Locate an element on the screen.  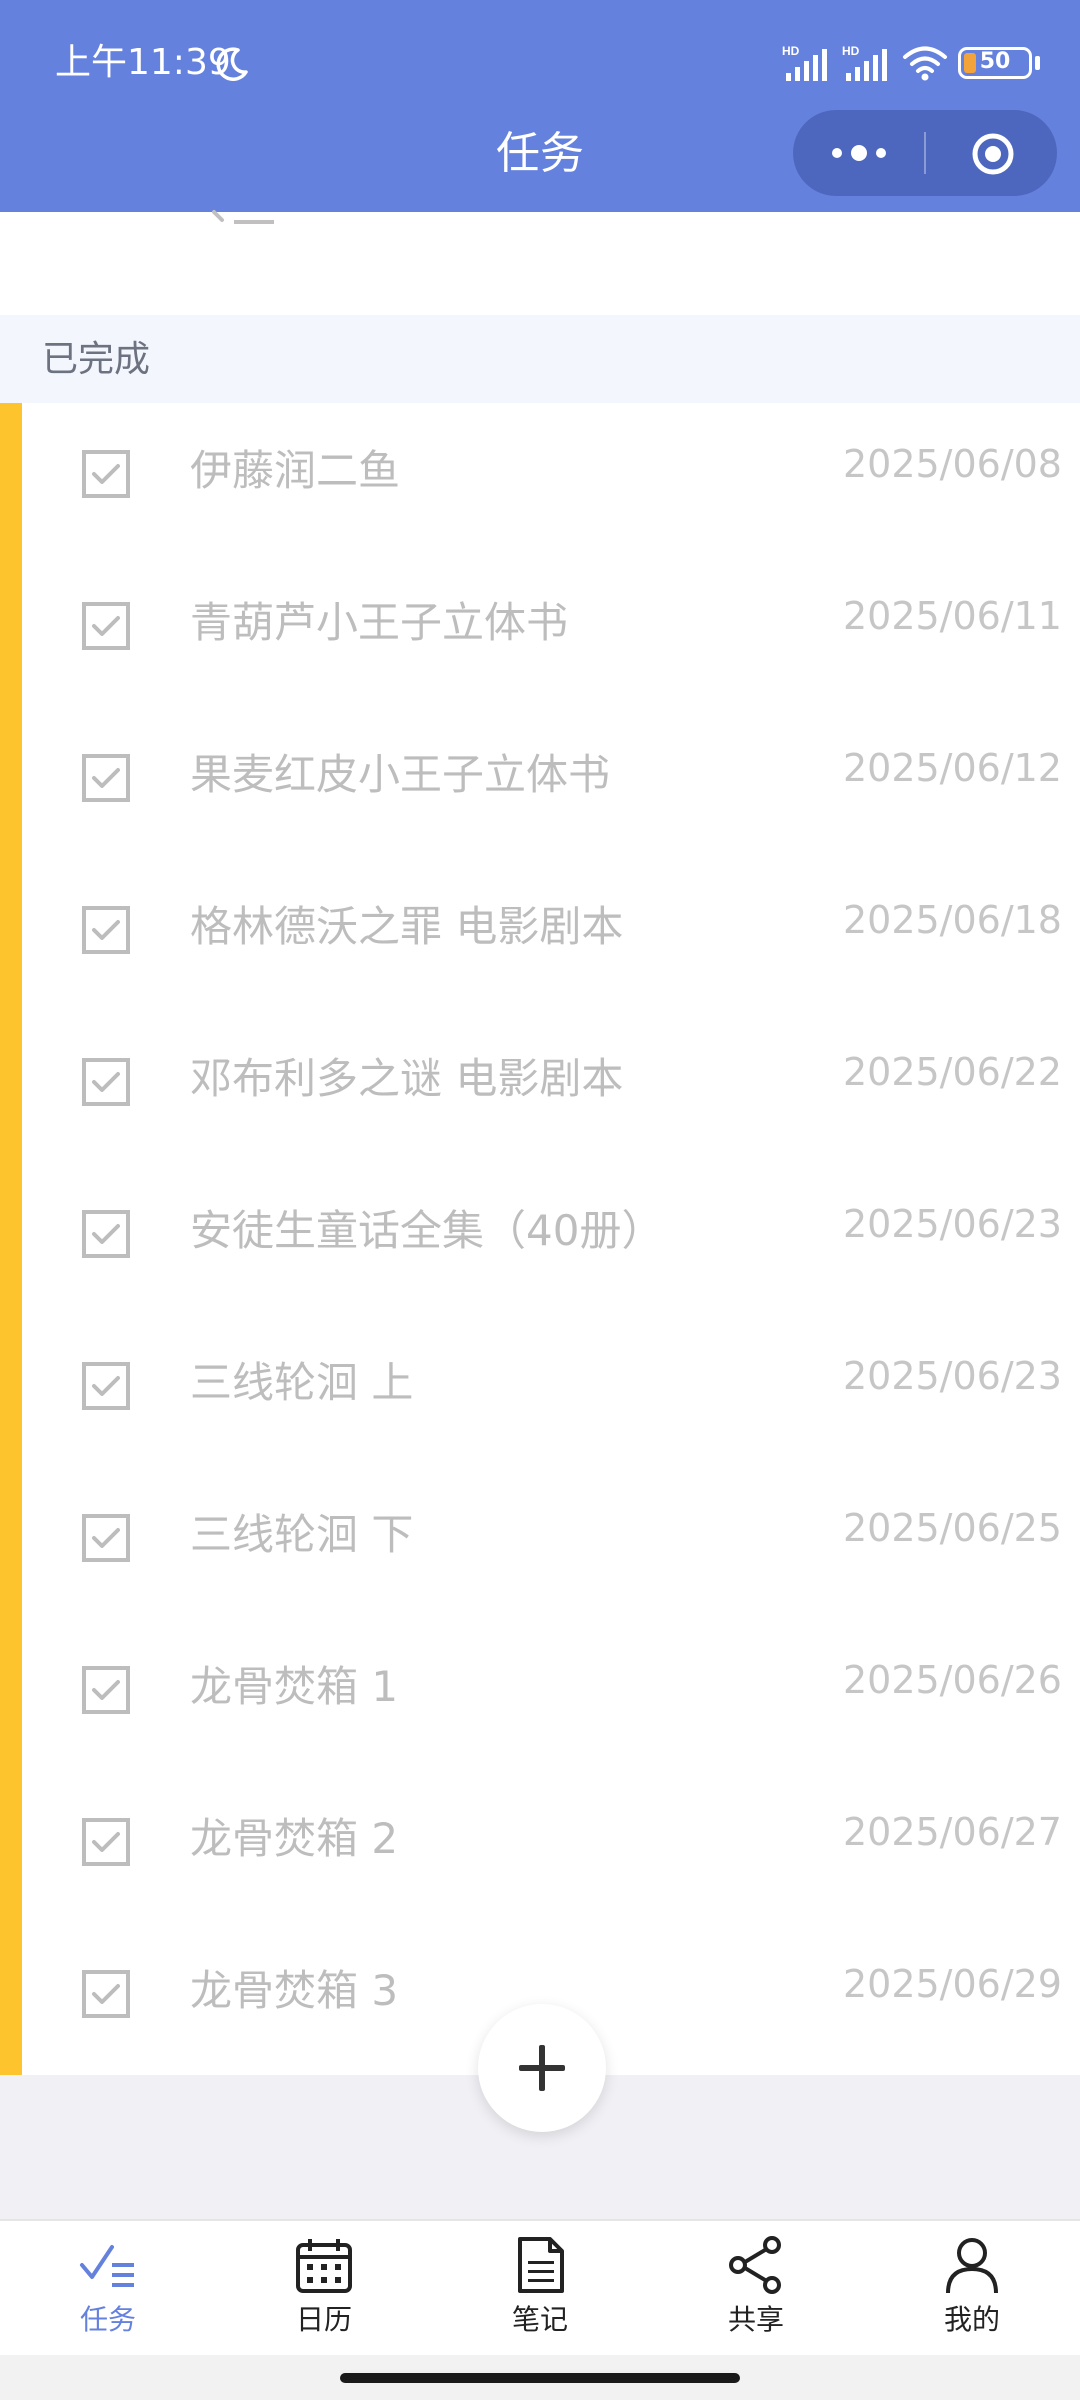
task-row: 三线轮洄 上 2025/06/23 is located at coordinates (551, 1391).